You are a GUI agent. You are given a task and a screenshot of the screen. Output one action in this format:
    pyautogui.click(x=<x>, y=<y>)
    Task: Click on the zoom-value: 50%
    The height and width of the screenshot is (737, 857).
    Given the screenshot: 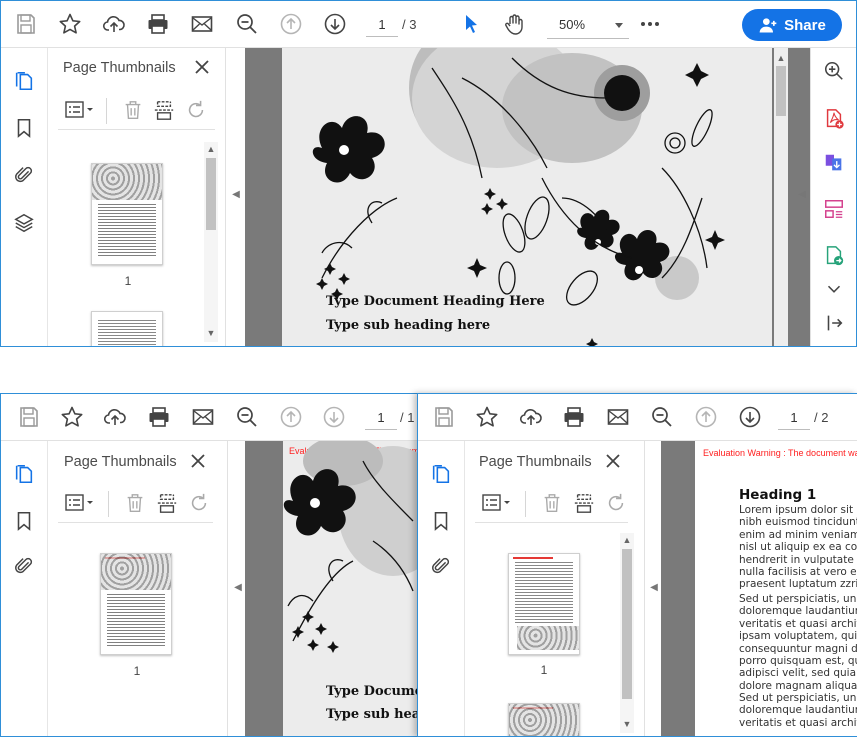 What is the action you would take?
    pyautogui.click(x=572, y=24)
    